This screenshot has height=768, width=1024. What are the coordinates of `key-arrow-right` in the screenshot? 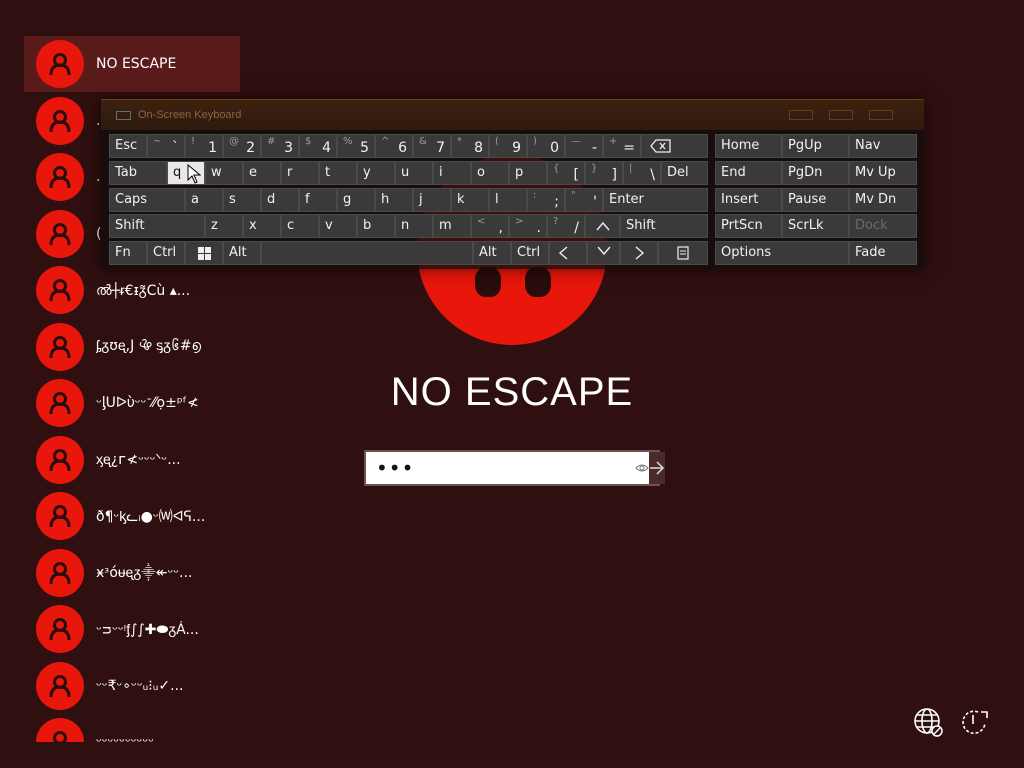 It's located at (639, 253).